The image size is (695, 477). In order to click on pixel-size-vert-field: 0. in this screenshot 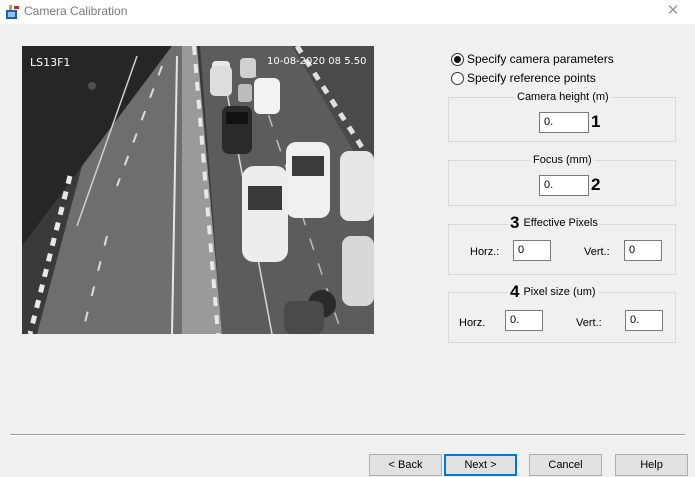, I will do `click(644, 320)`.